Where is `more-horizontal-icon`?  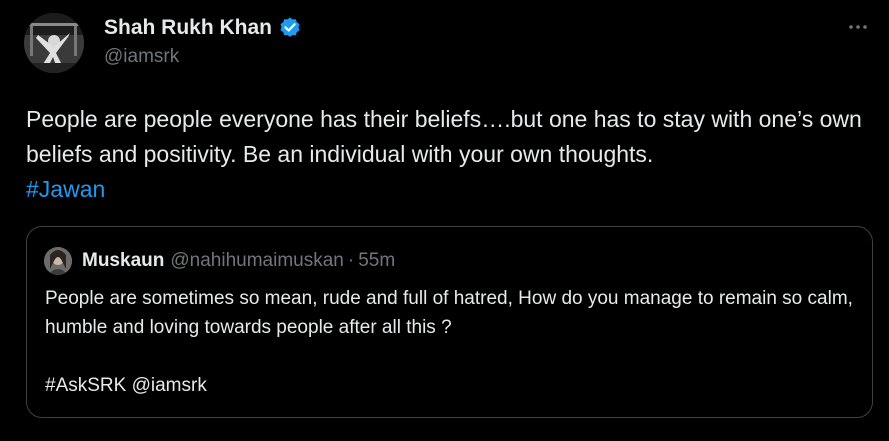 more-horizontal-icon is located at coordinates (858, 27).